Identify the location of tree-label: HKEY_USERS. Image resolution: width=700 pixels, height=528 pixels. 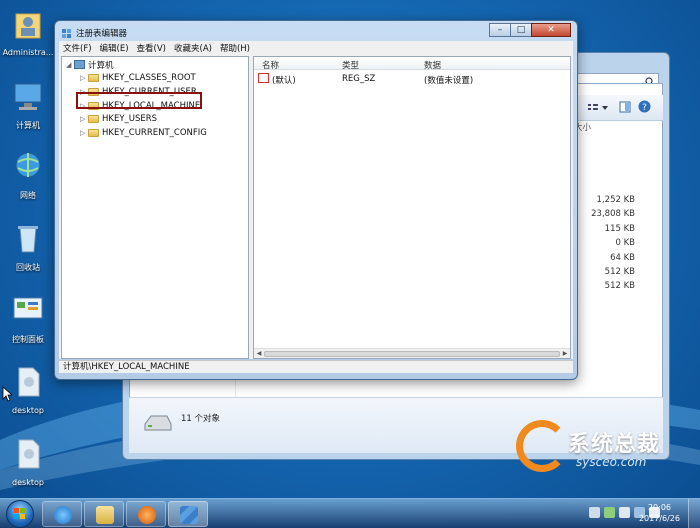
(130, 118).